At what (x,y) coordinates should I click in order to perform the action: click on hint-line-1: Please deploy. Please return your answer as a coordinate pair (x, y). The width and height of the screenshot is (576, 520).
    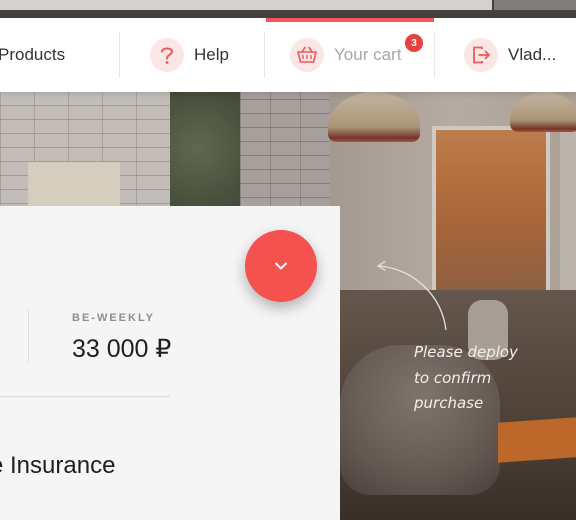
    Looking at the image, I should click on (466, 352).